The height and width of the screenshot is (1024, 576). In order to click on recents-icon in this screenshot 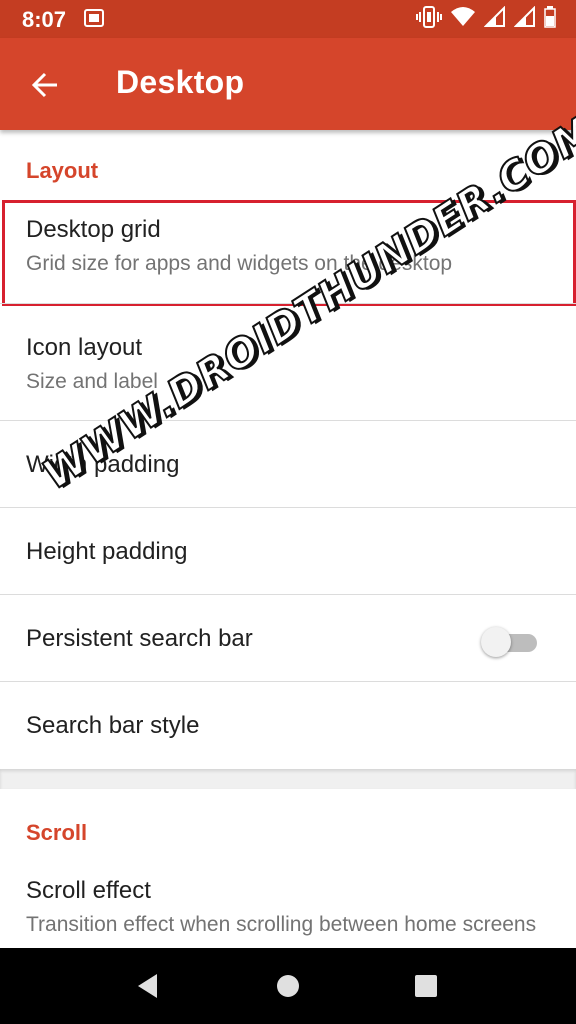, I will do `click(426, 986)`.